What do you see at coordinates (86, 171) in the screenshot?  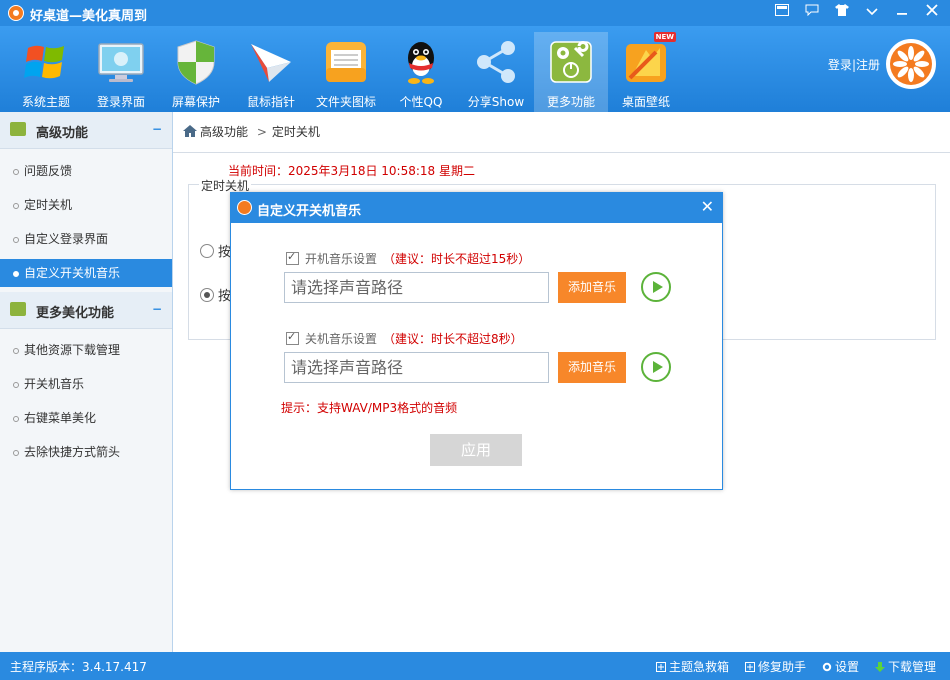 I see `sidebar-item-feedback: 问题反馈` at bounding box center [86, 171].